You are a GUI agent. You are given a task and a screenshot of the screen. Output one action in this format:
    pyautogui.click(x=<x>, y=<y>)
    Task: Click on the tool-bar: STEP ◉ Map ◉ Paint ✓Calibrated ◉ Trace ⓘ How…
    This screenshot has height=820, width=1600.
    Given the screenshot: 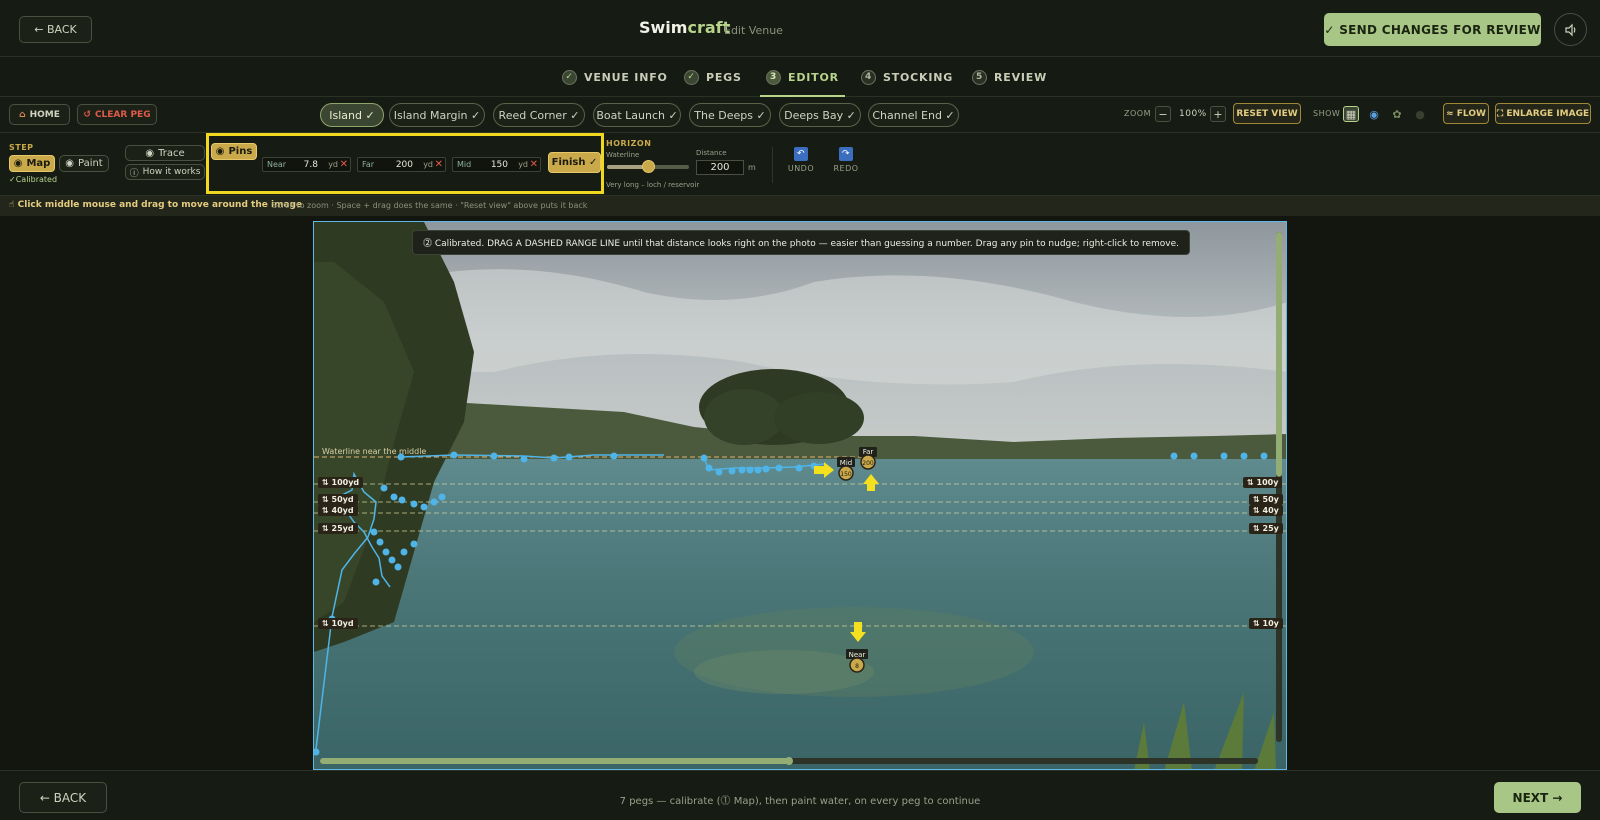 What is the action you would take?
    pyautogui.click(x=800, y=164)
    